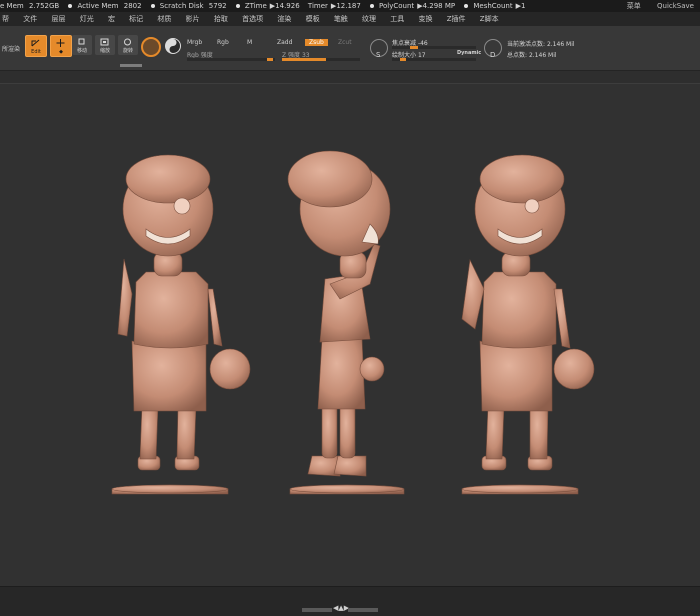 This screenshot has height=616, width=700. I want to click on draw-label: ◆, so click(61, 52).